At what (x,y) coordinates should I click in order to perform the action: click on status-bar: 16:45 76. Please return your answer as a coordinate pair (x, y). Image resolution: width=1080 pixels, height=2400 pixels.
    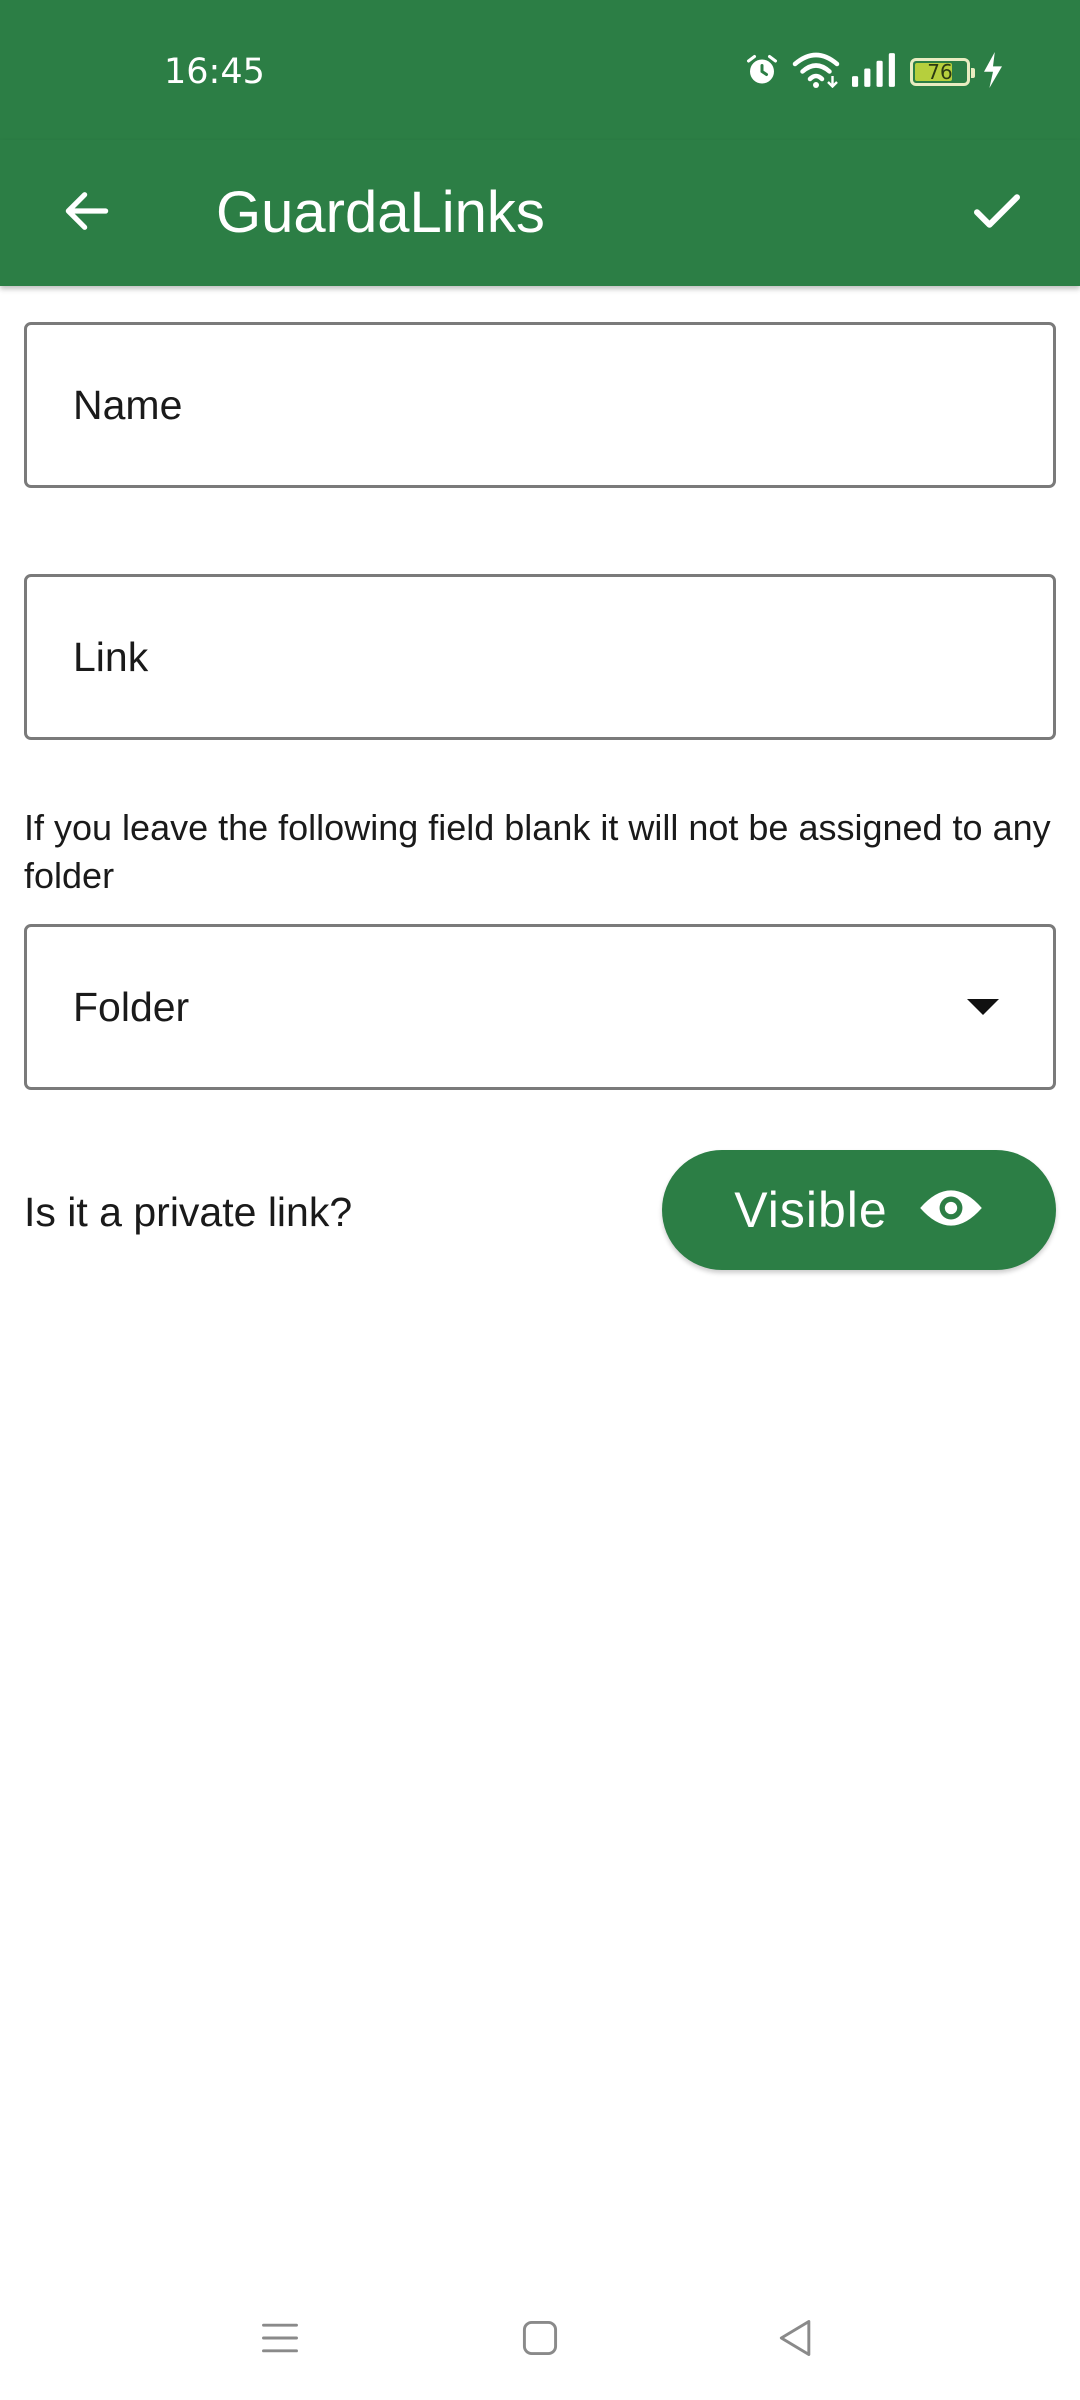
    Looking at the image, I should click on (540, 70).